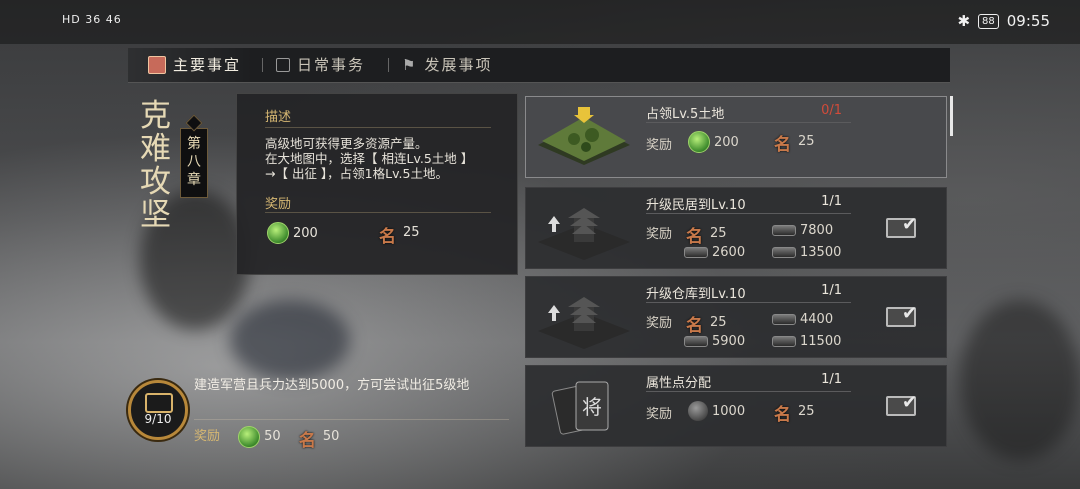  What do you see at coordinates (194, 163) in the screenshot?
I see `chapter-tag: 第八章` at bounding box center [194, 163].